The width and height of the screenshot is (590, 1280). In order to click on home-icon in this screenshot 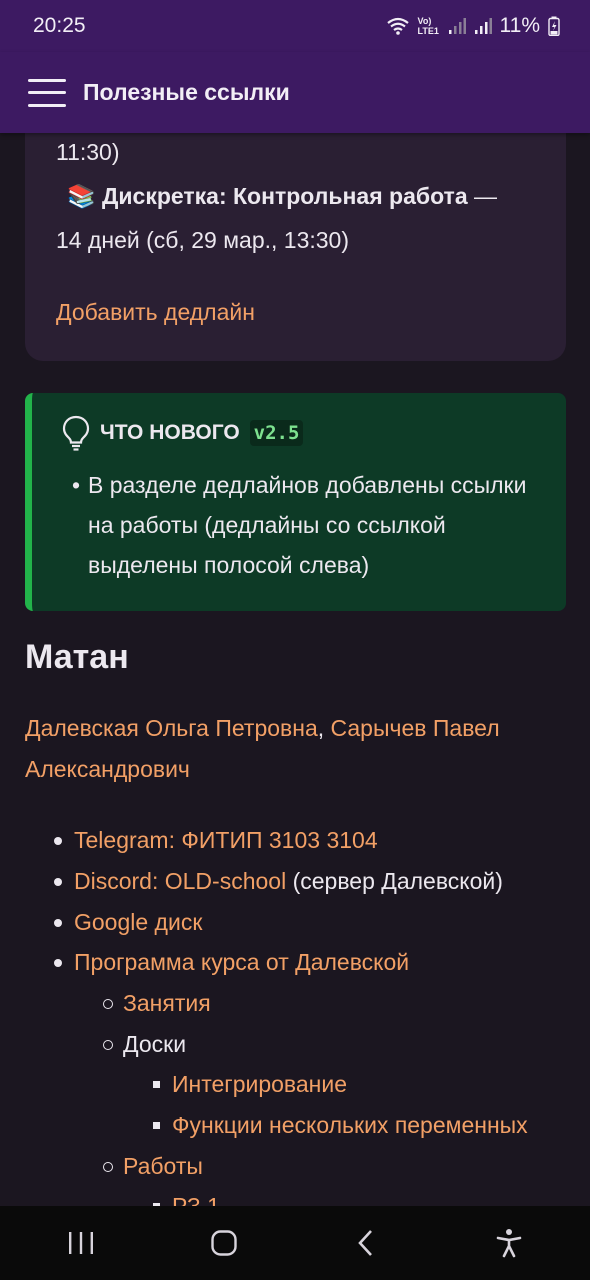, I will do `click(224, 1243)`.